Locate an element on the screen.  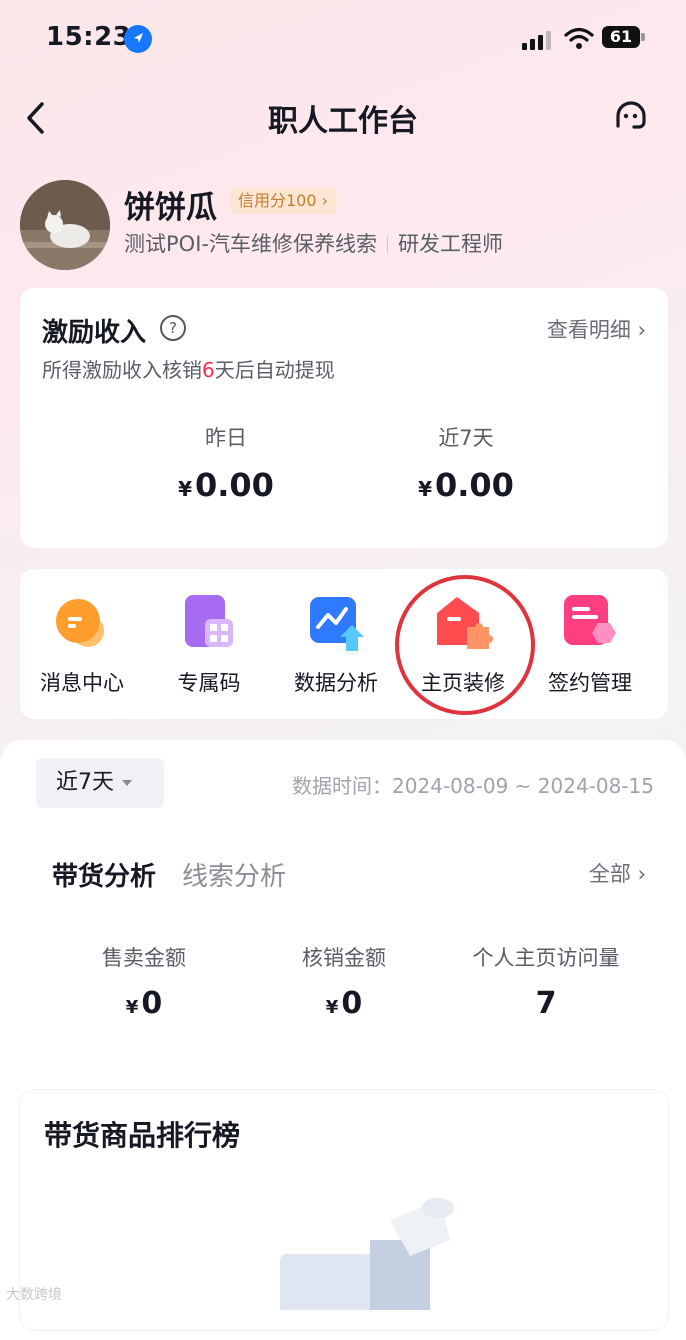
stat-week: 近7天 ¥0.00 is located at coordinates (466, 463).